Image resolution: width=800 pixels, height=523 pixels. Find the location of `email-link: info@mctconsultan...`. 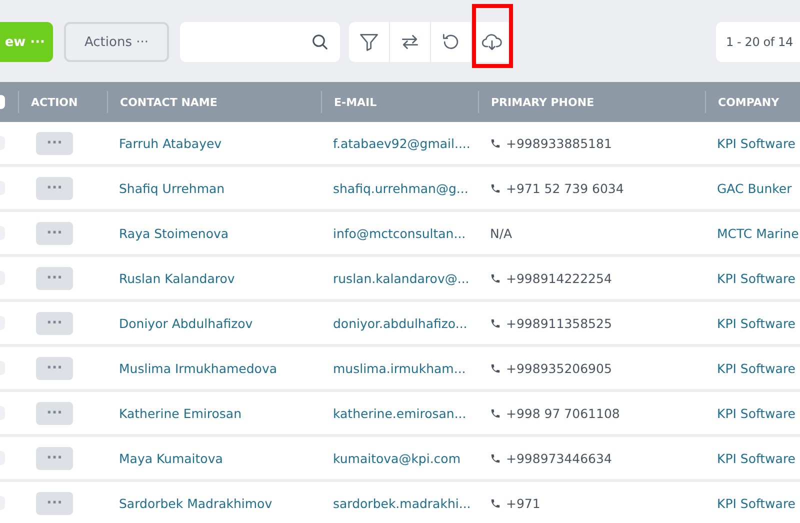

email-link: info@mctconsultan... is located at coordinates (399, 233).